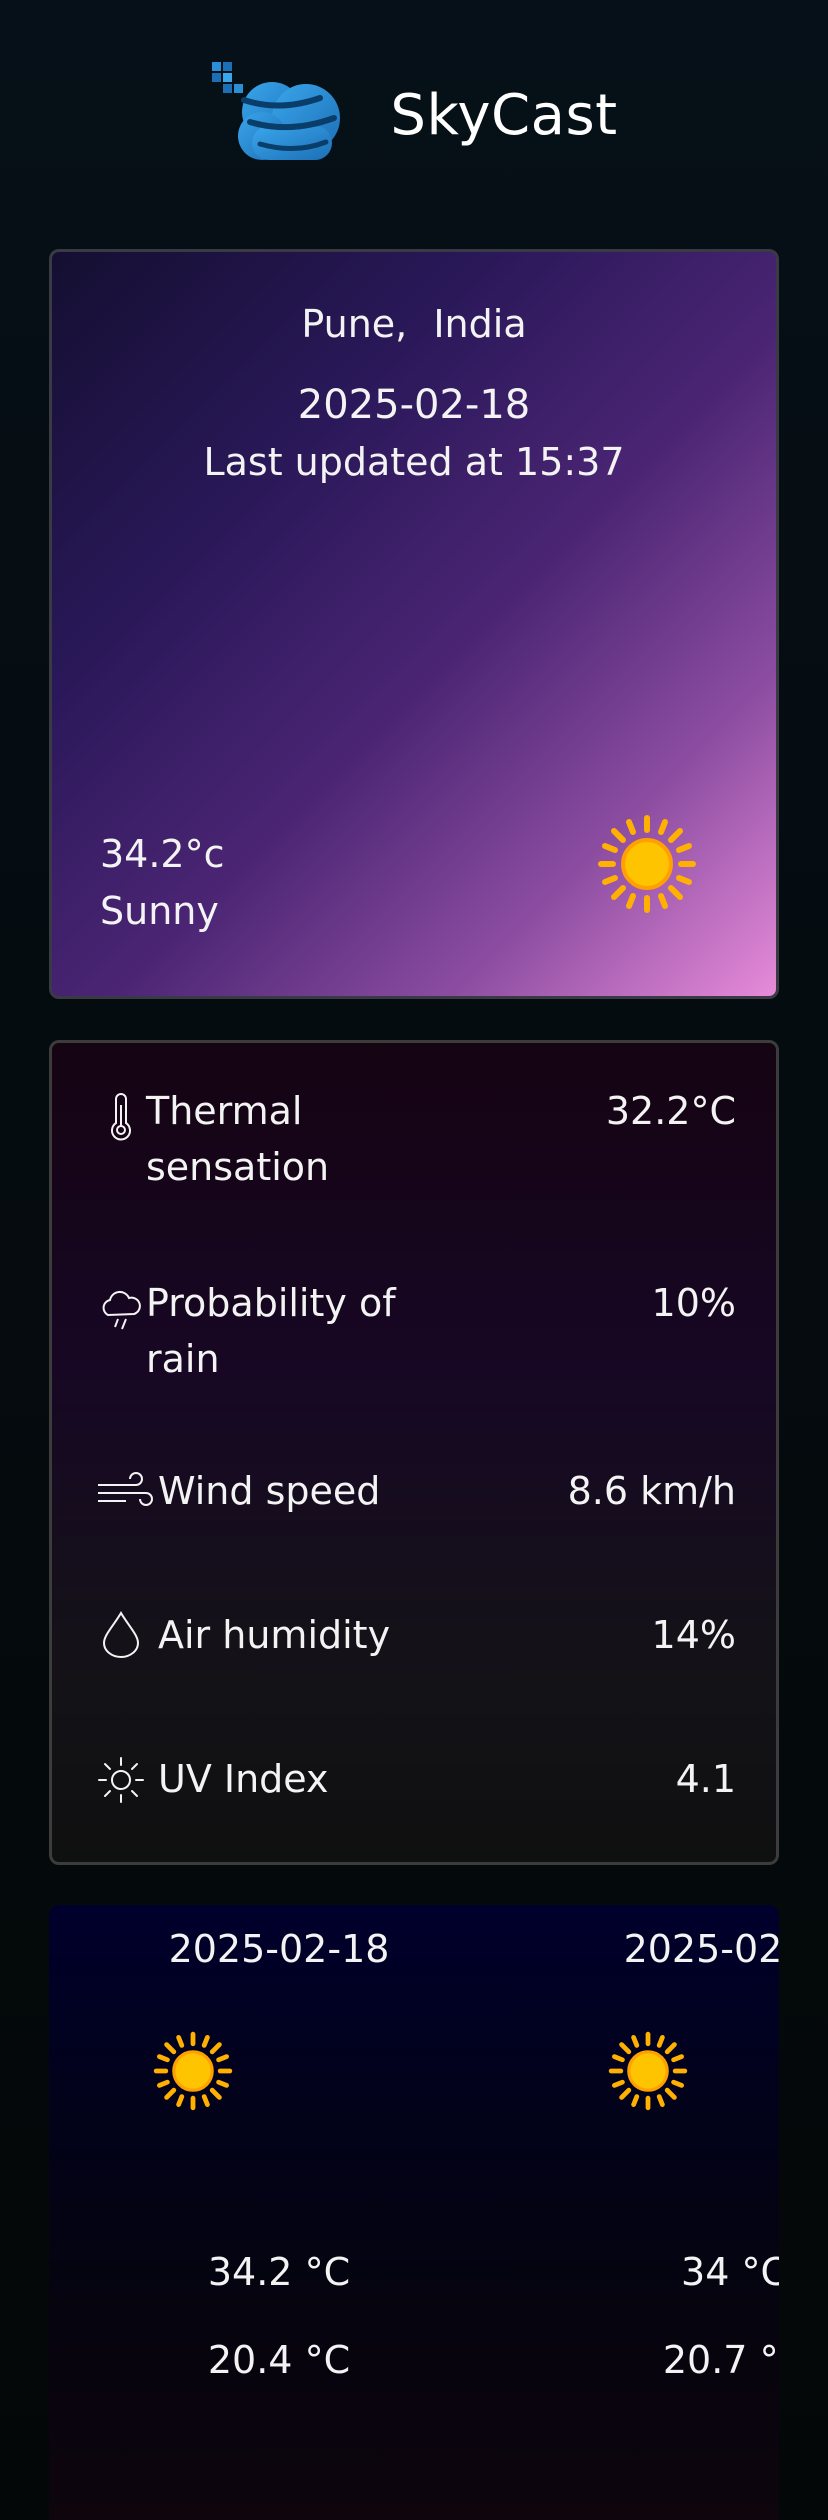 Image resolution: width=828 pixels, height=2520 pixels. What do you see at coordinates (414, 324) in the screenshot?
I see `location-label: Pune, India` at bounding box center [414, 324].